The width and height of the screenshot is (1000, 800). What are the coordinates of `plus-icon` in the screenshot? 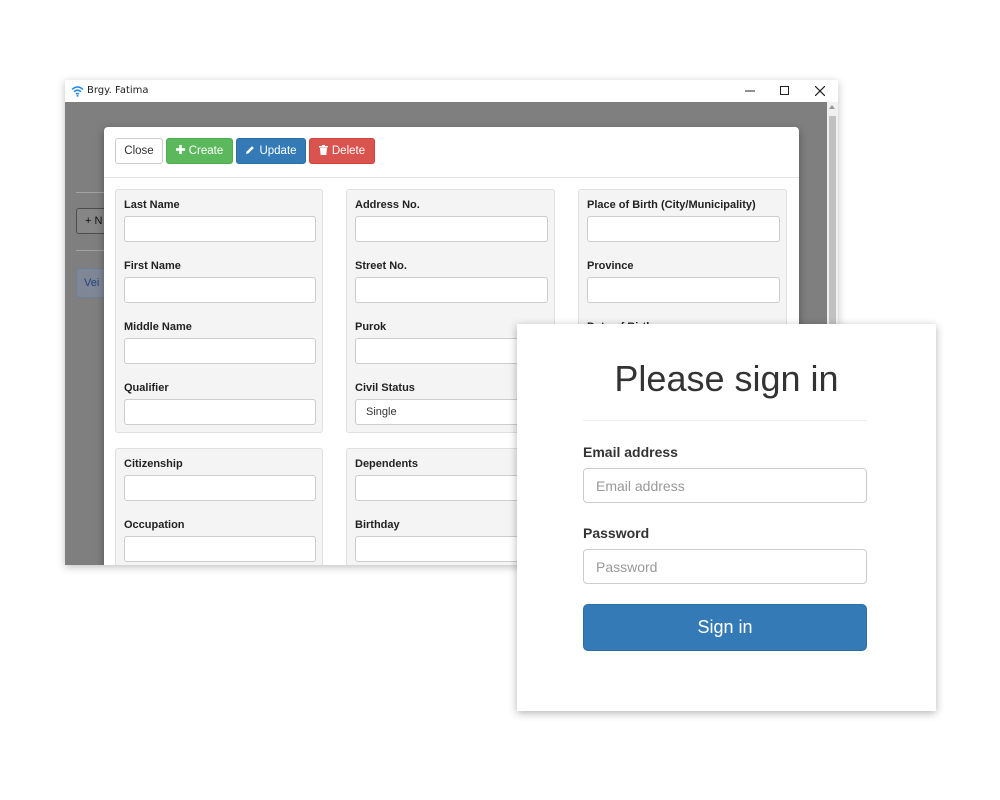 It's located at (180, 151).